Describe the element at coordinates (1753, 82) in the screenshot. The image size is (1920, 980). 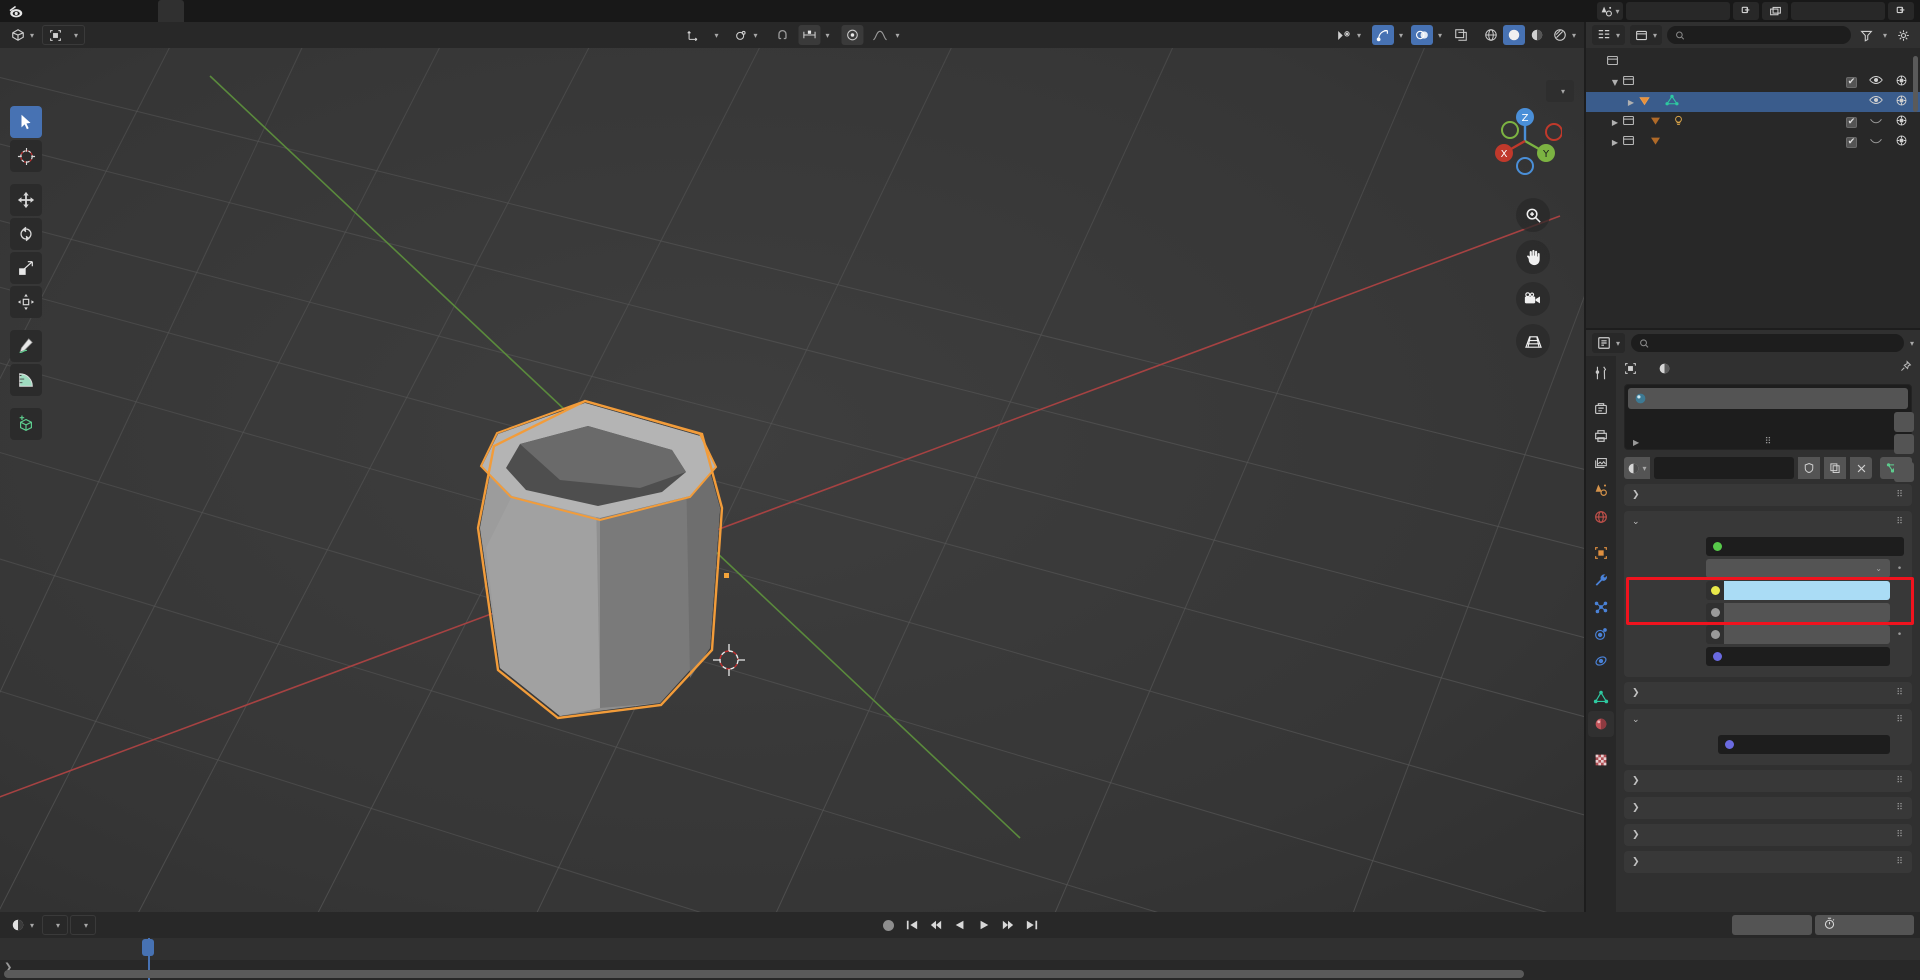
I see `outliner-row-sklenice: ▼ ✔` at that location.